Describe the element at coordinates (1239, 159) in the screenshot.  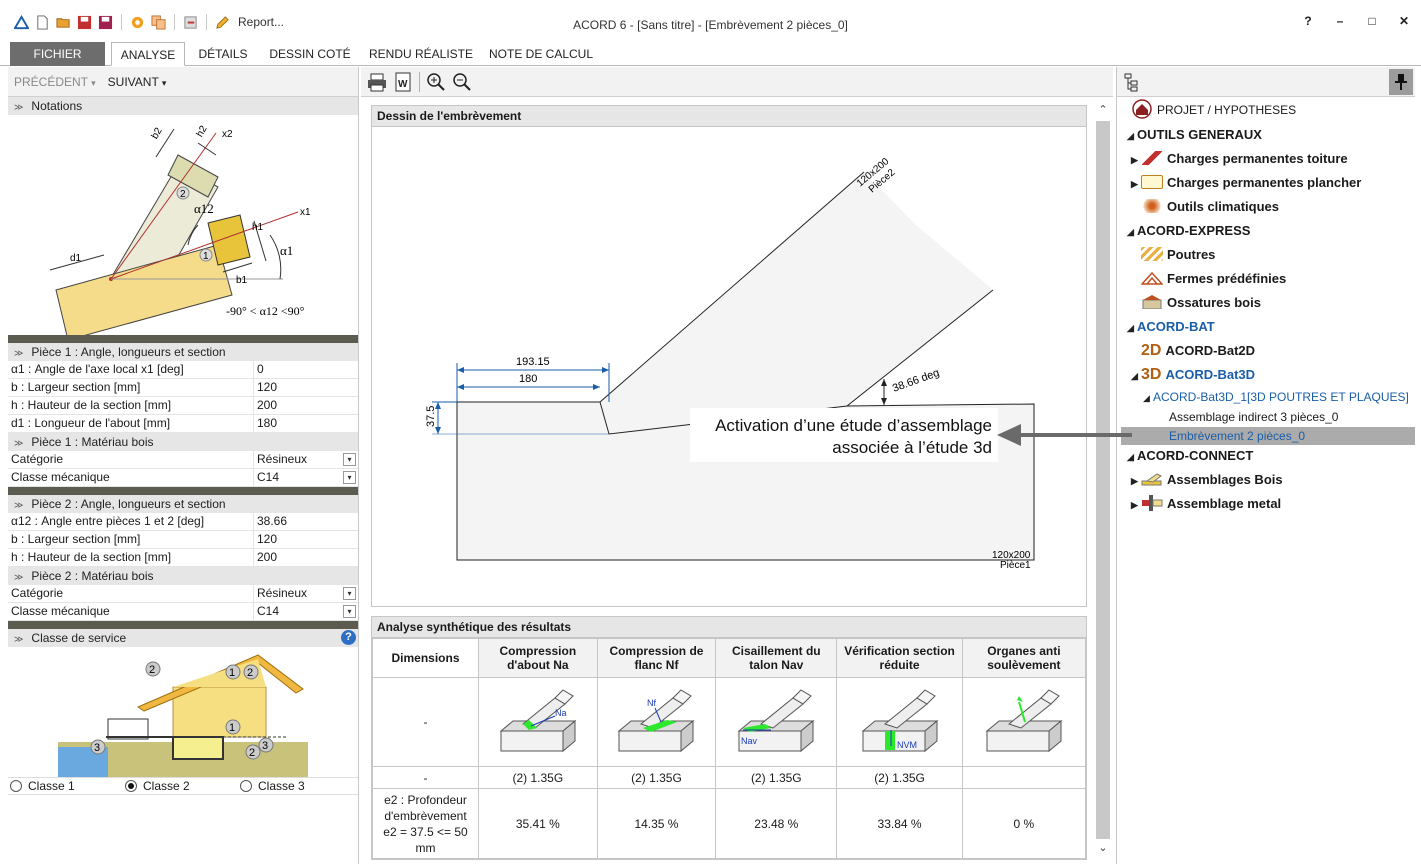
I see `tree-item-charges-toiture: ▶ Charges permanentes toiture` at that location.